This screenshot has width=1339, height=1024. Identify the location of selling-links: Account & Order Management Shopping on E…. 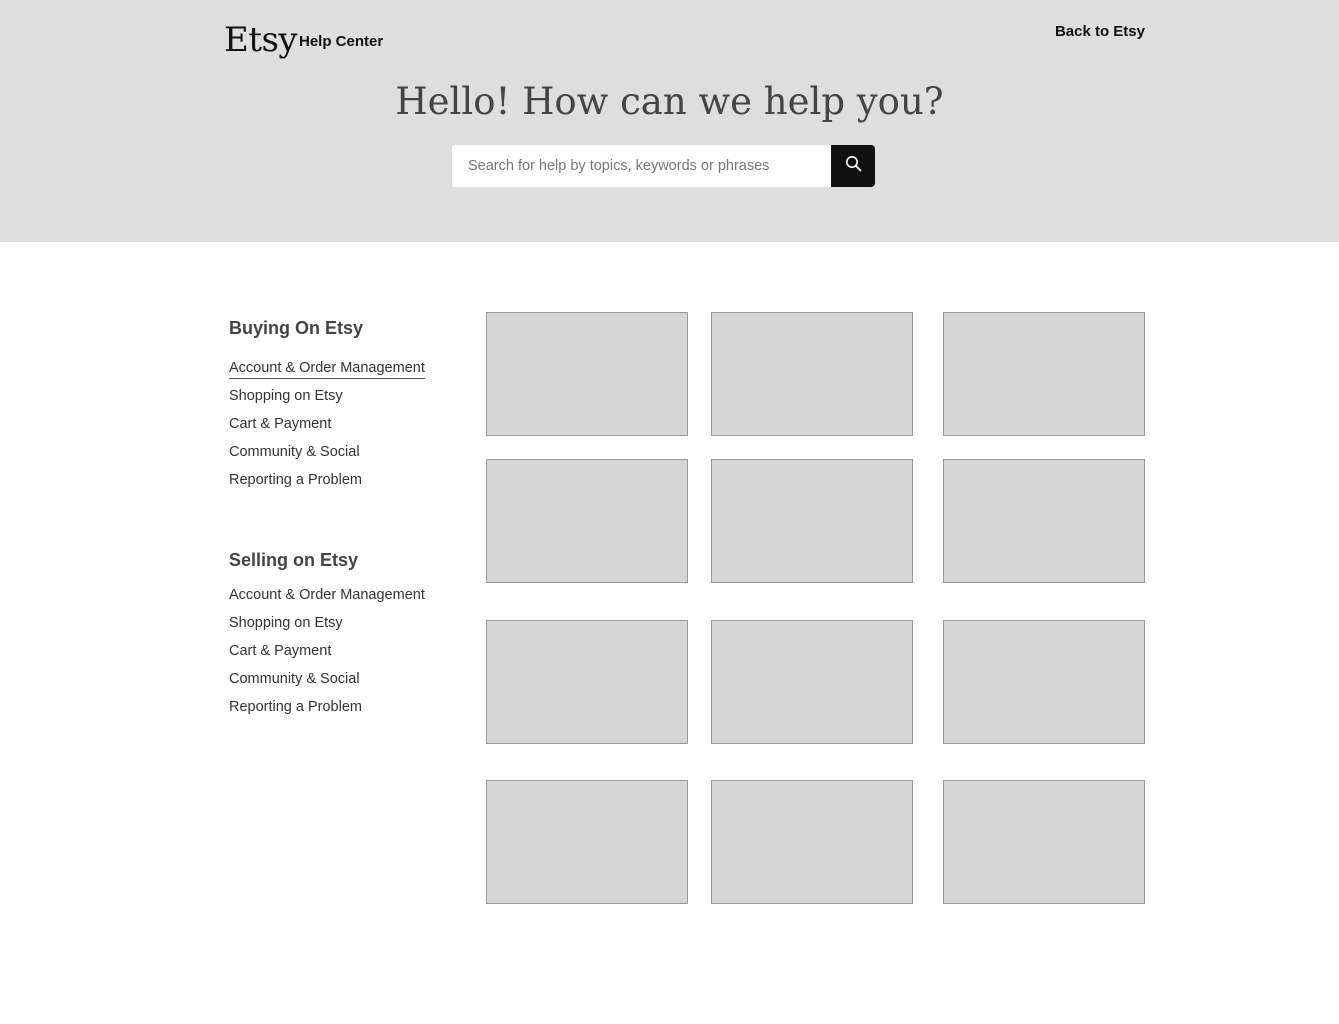
(339, 651).